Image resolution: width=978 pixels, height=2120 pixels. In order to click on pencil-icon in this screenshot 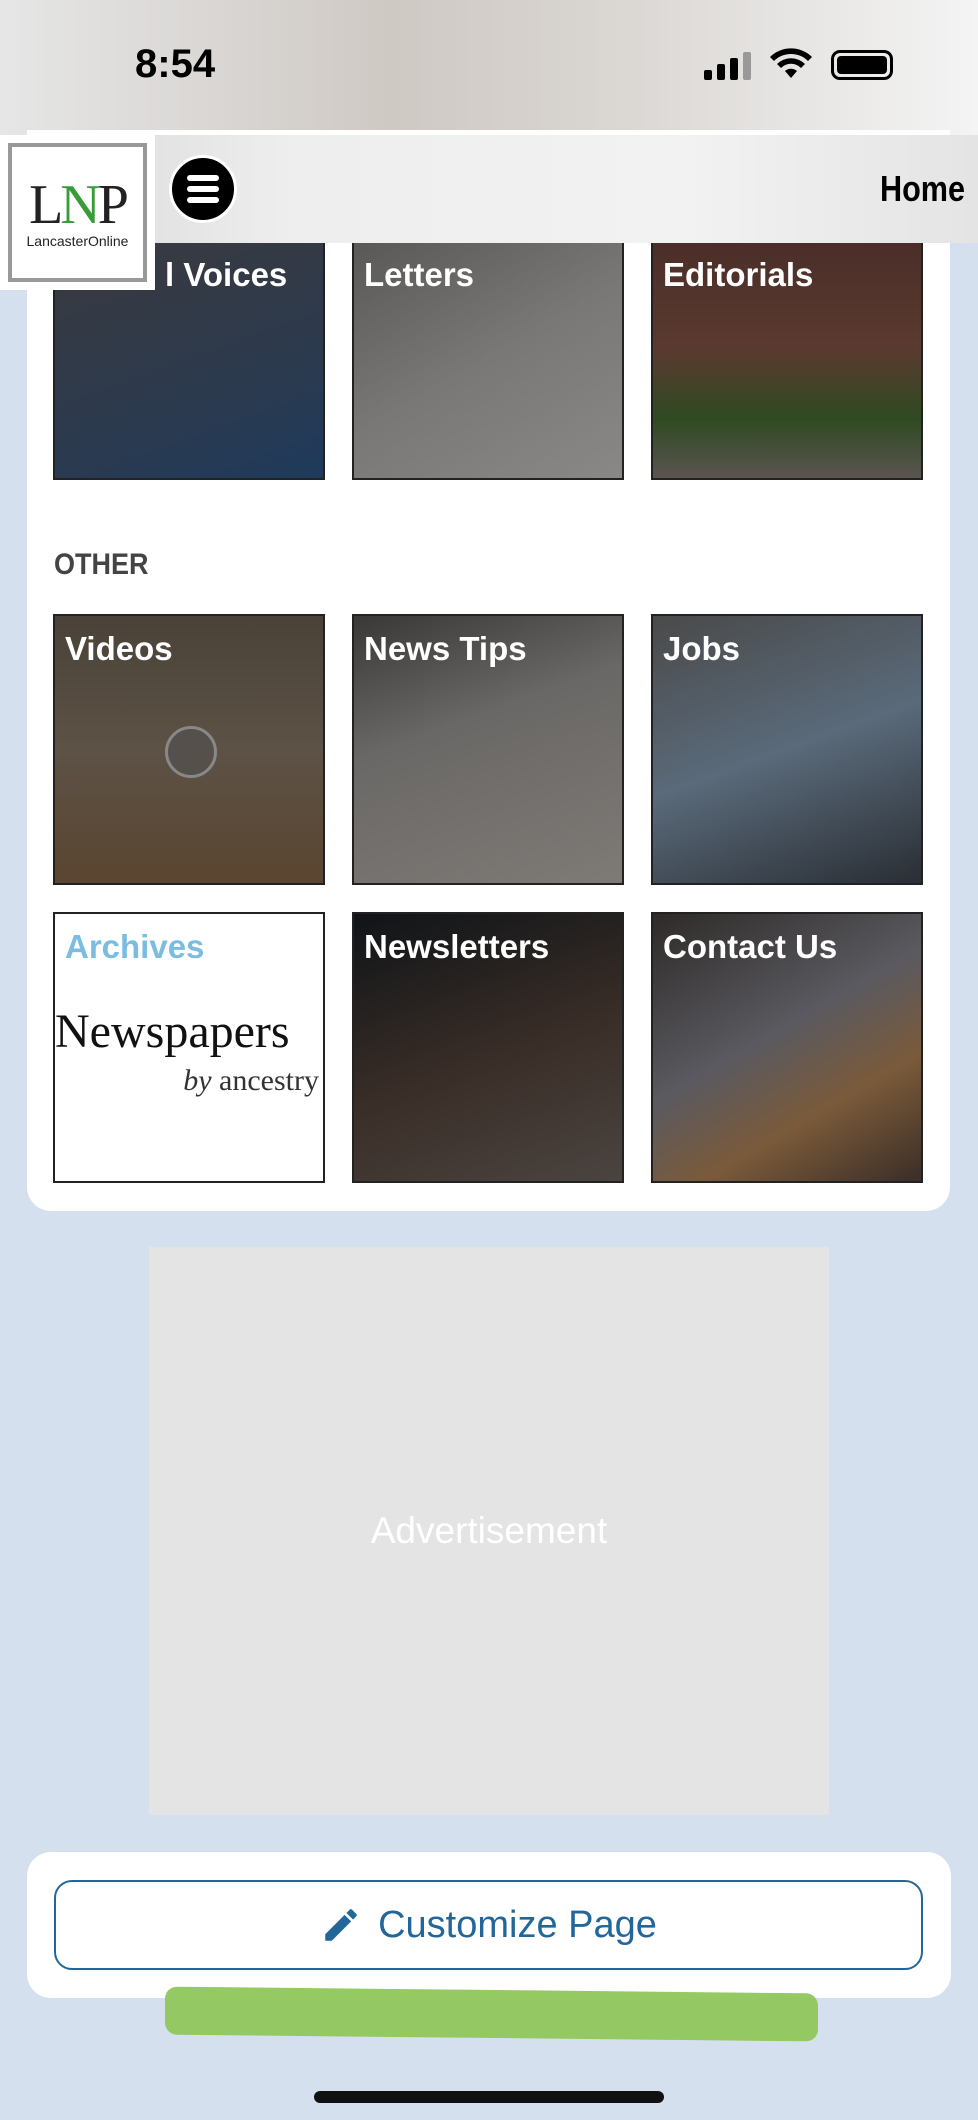, I will do `click(341, 1925)`.